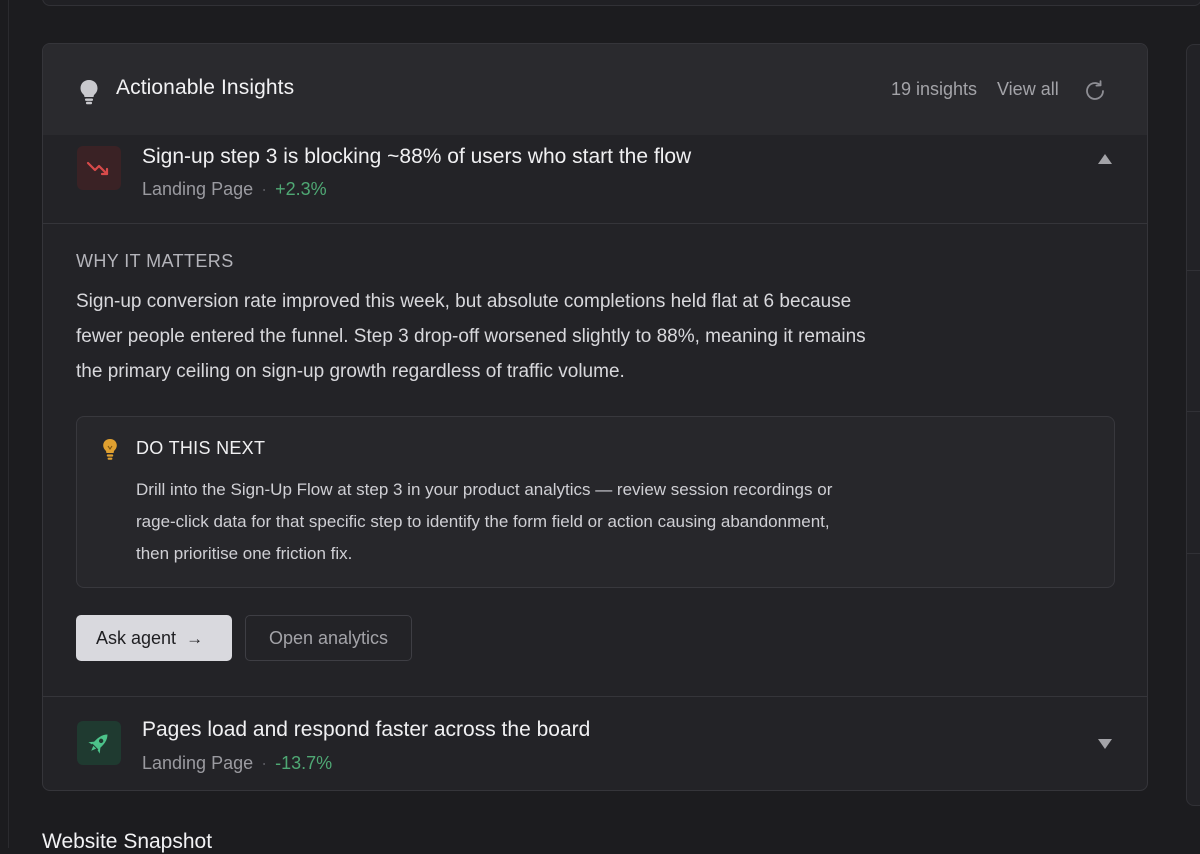 The height and width of the screenshot is (854, 1200). Describe the element at coordinates (195, 638) in the screenshot. I see `arrow-right-icon: →` at that location.